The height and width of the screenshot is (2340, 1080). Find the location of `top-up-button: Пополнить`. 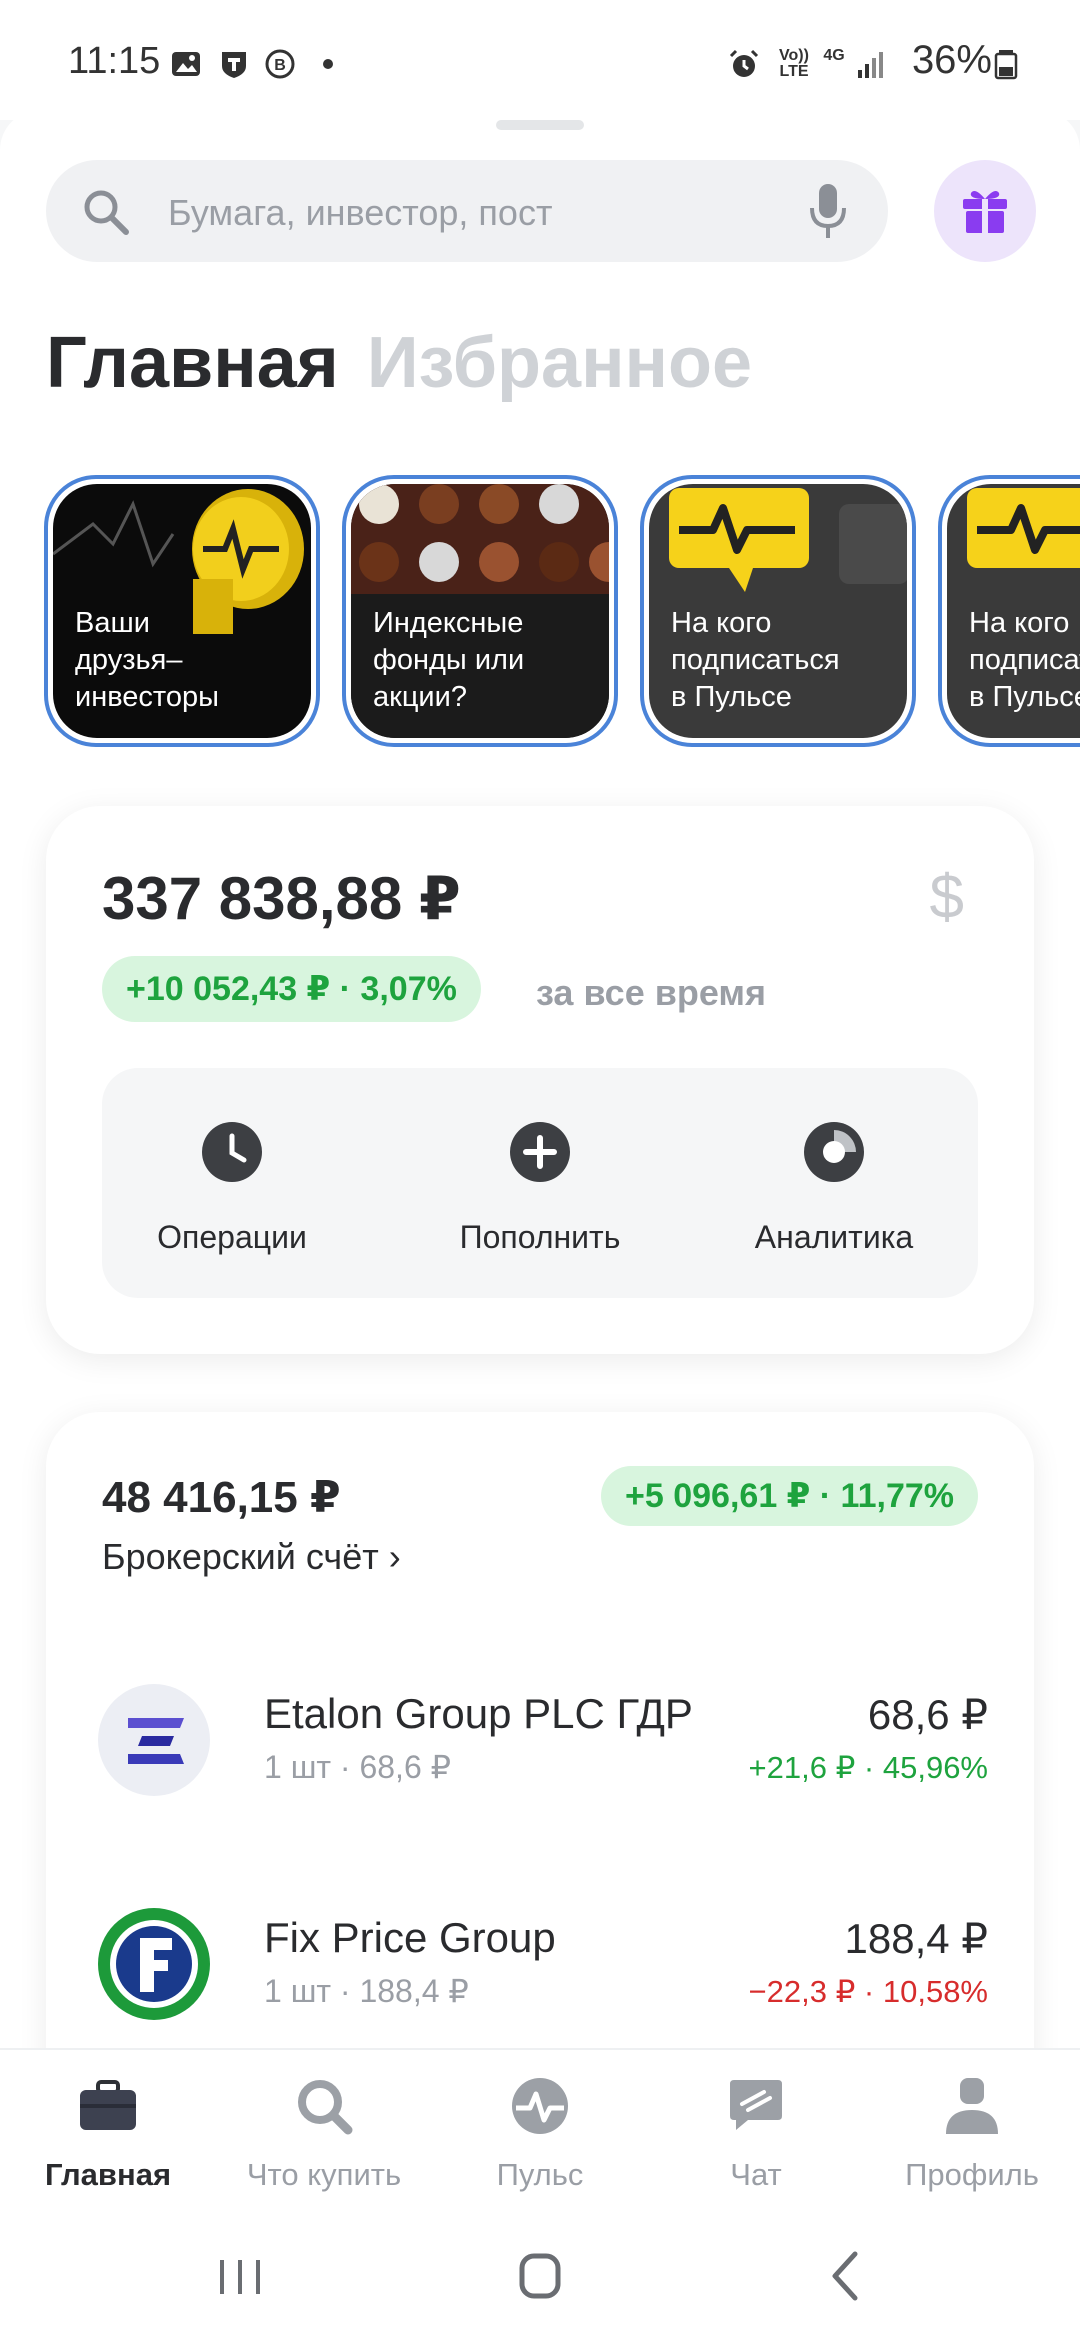

top-up-button: Пополнить is located at coordinates (540, 1188).